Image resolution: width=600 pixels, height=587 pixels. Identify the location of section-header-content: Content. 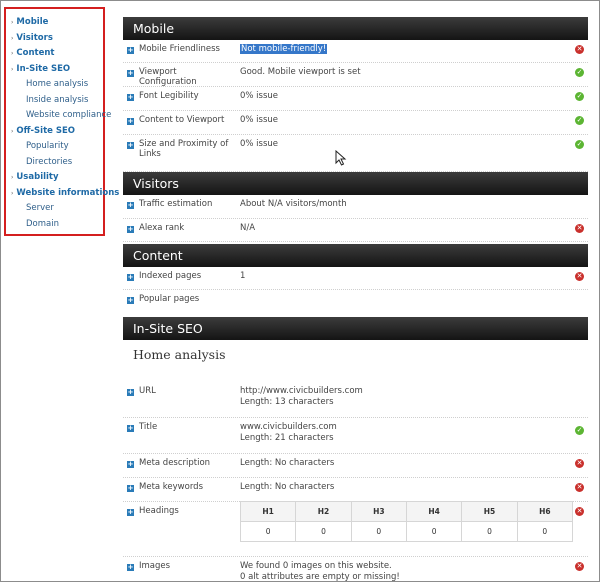
(355, 255).